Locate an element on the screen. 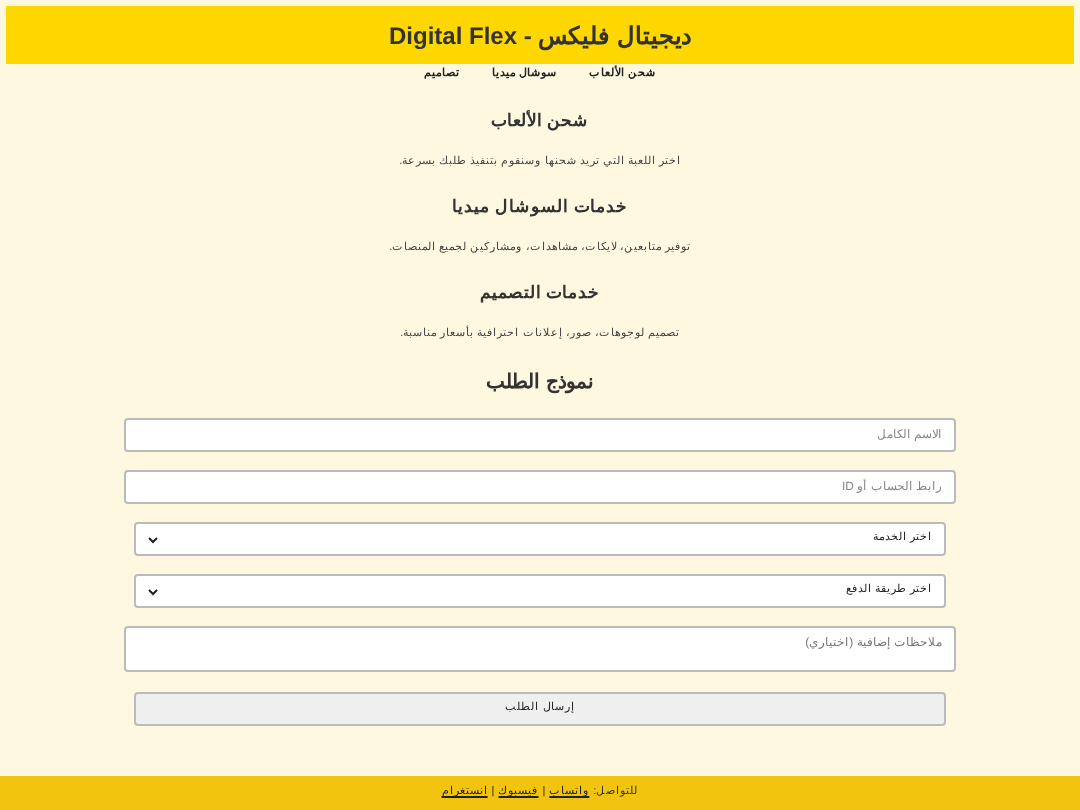 The image size is (1080, 810). form-heading: نموذج الطلب is located at coordinates (540, 384).